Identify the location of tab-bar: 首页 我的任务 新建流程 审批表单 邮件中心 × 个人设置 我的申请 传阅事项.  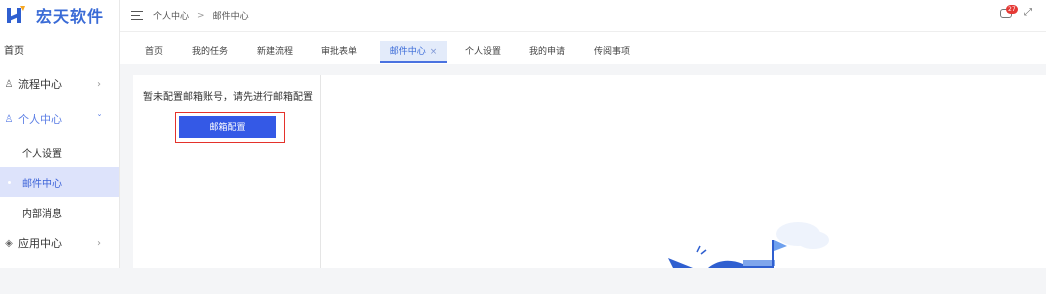
(583, 48).